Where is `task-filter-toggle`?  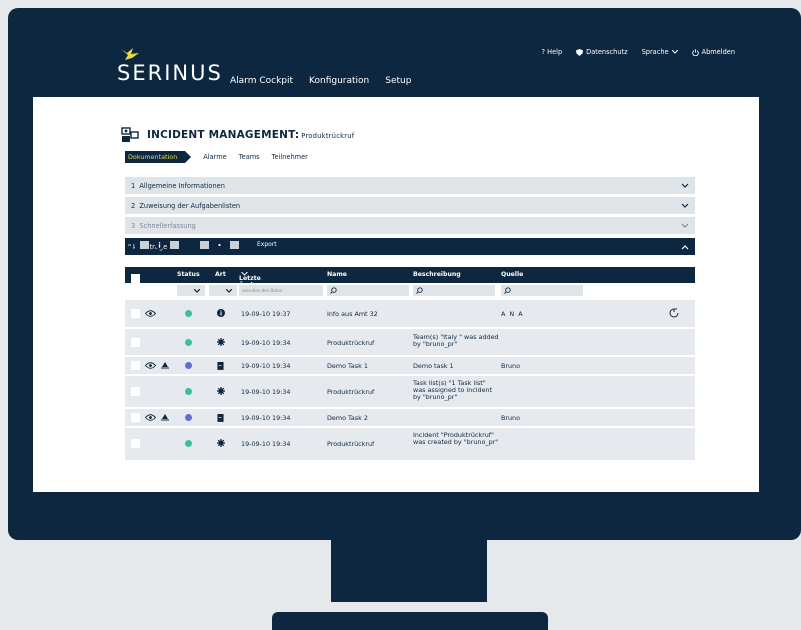 task-filter-toggle is located at coordinates (129, 244).